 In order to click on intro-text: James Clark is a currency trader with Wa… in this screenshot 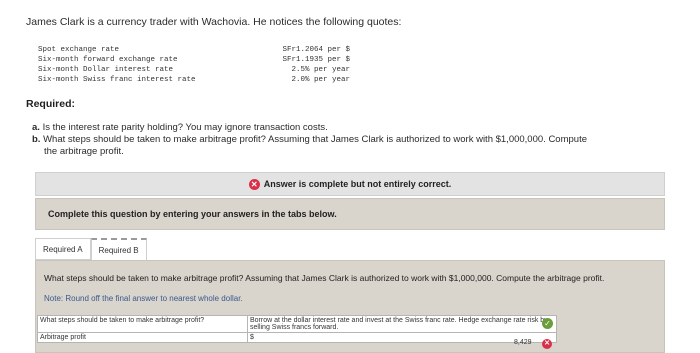, I will do `click(214, 22)`.